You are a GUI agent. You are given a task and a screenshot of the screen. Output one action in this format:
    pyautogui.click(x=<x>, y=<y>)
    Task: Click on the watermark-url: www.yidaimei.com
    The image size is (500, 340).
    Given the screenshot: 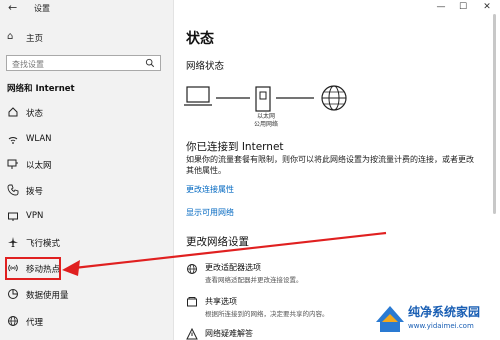 What is the action you would take?
    pyautogui.click(x=441, y=326)
    